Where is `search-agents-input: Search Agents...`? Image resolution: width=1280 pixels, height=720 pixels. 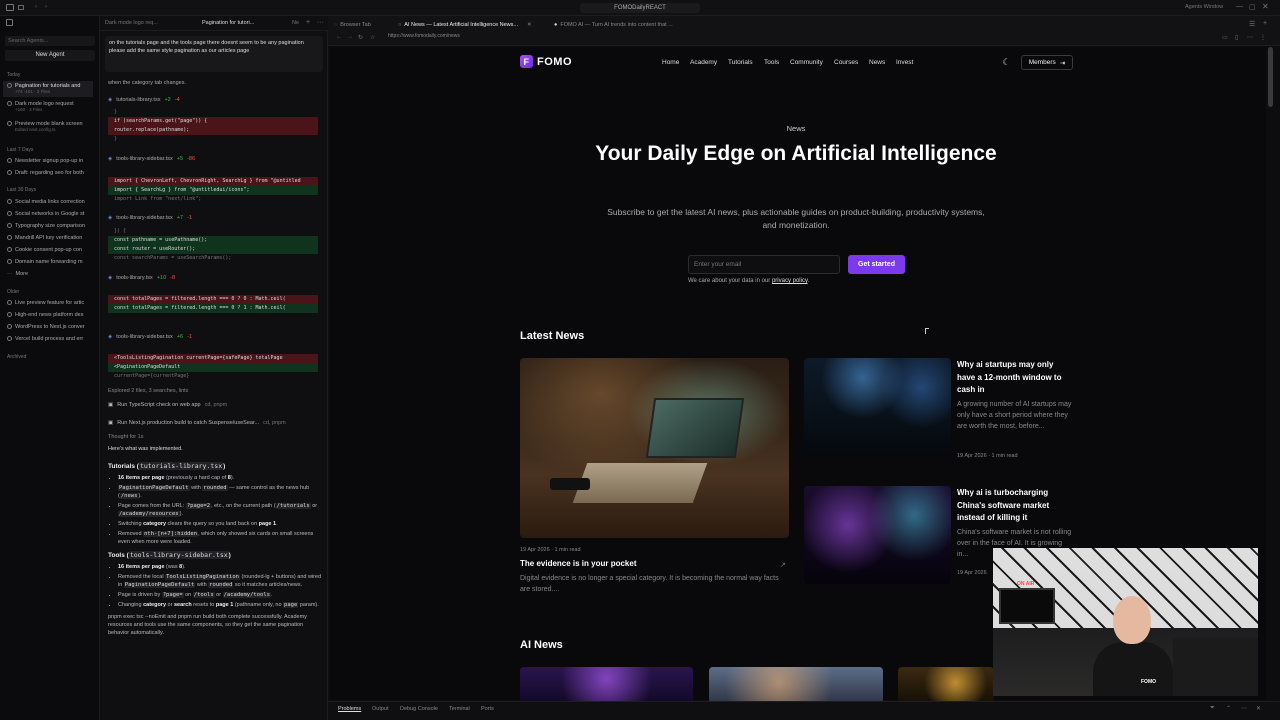 search-agents-input: Search Agents... is located at coordinates (50, 41).